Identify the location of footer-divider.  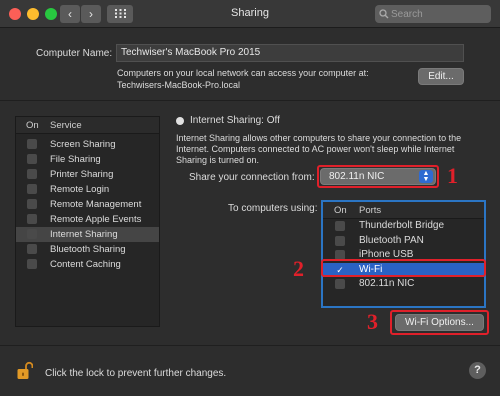
(250, 345).